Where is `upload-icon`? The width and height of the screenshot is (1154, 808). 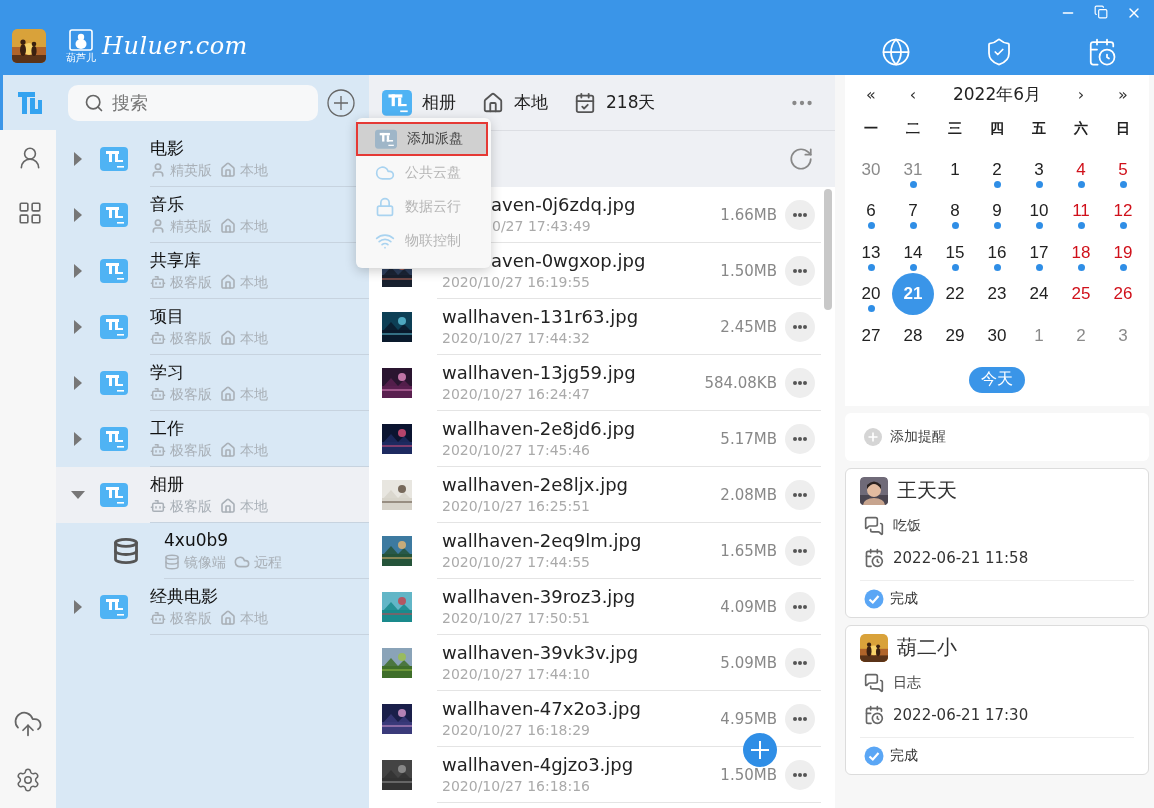 upload-icon is located at coordinates (28, 724).